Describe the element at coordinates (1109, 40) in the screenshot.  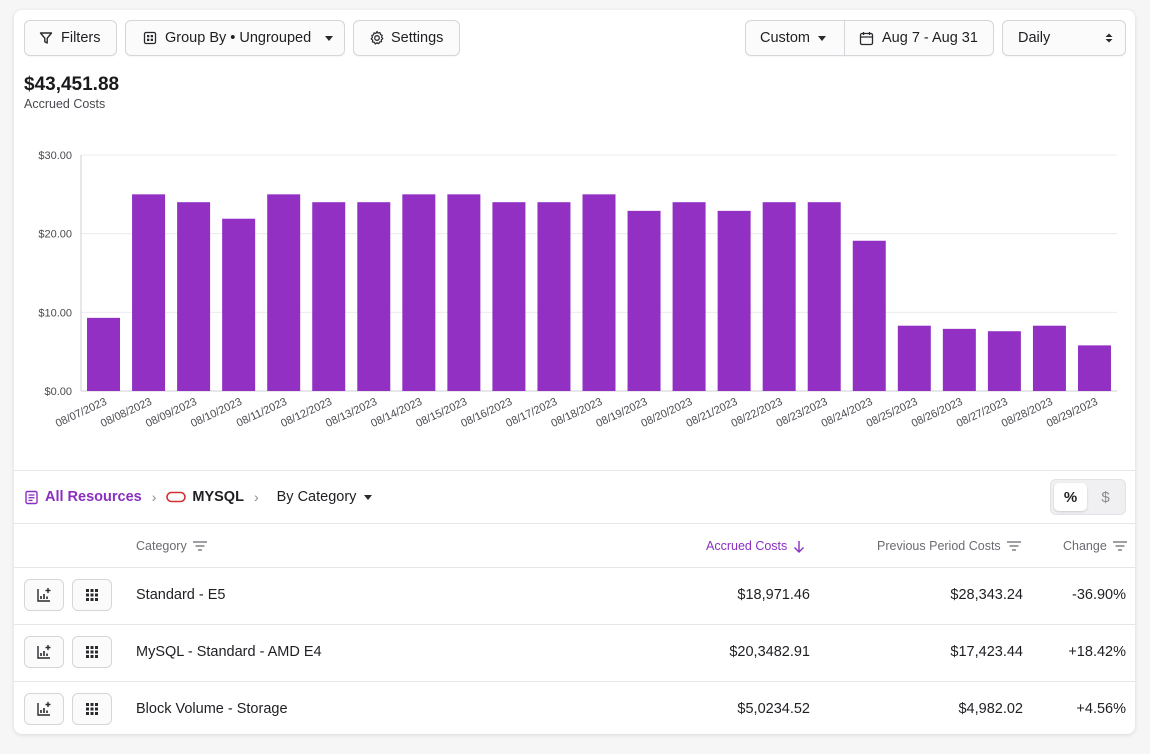
I see `select-arrows-icon` at that location.